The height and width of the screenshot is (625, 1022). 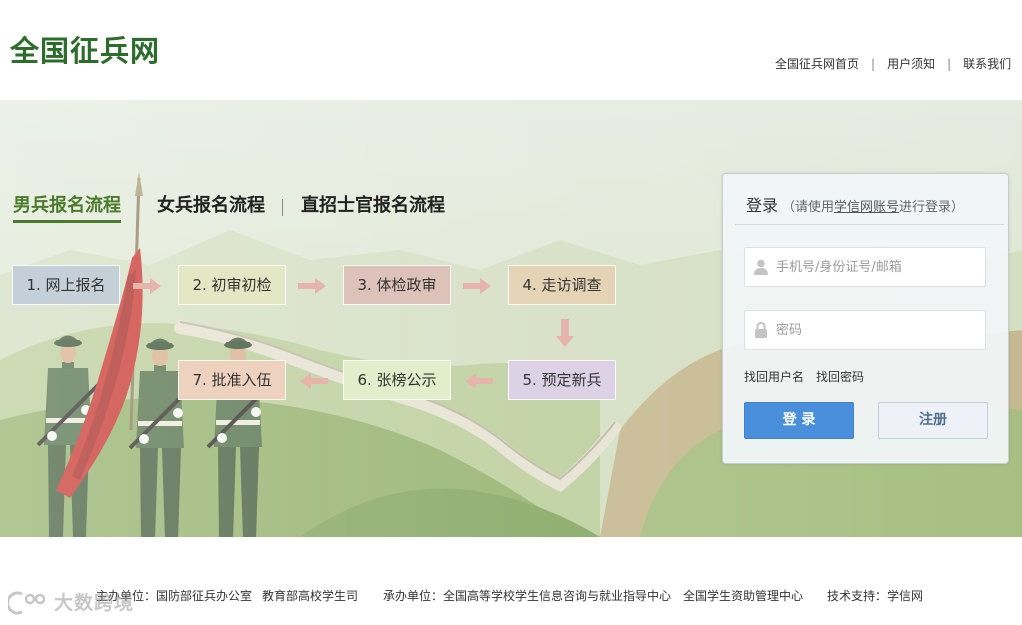 I want to click on tab-male-enlistment: 男兵报名流程, so click(x=67, y=208).